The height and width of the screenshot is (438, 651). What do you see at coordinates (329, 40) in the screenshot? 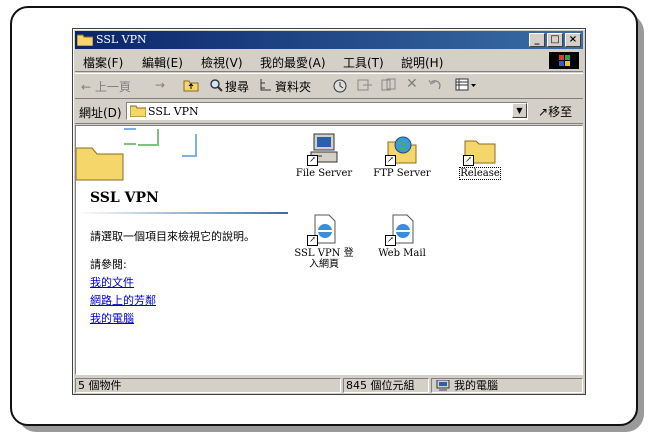
I see `title-bar: SSL VPN _ □ ×` at bounding box center [329, 40].